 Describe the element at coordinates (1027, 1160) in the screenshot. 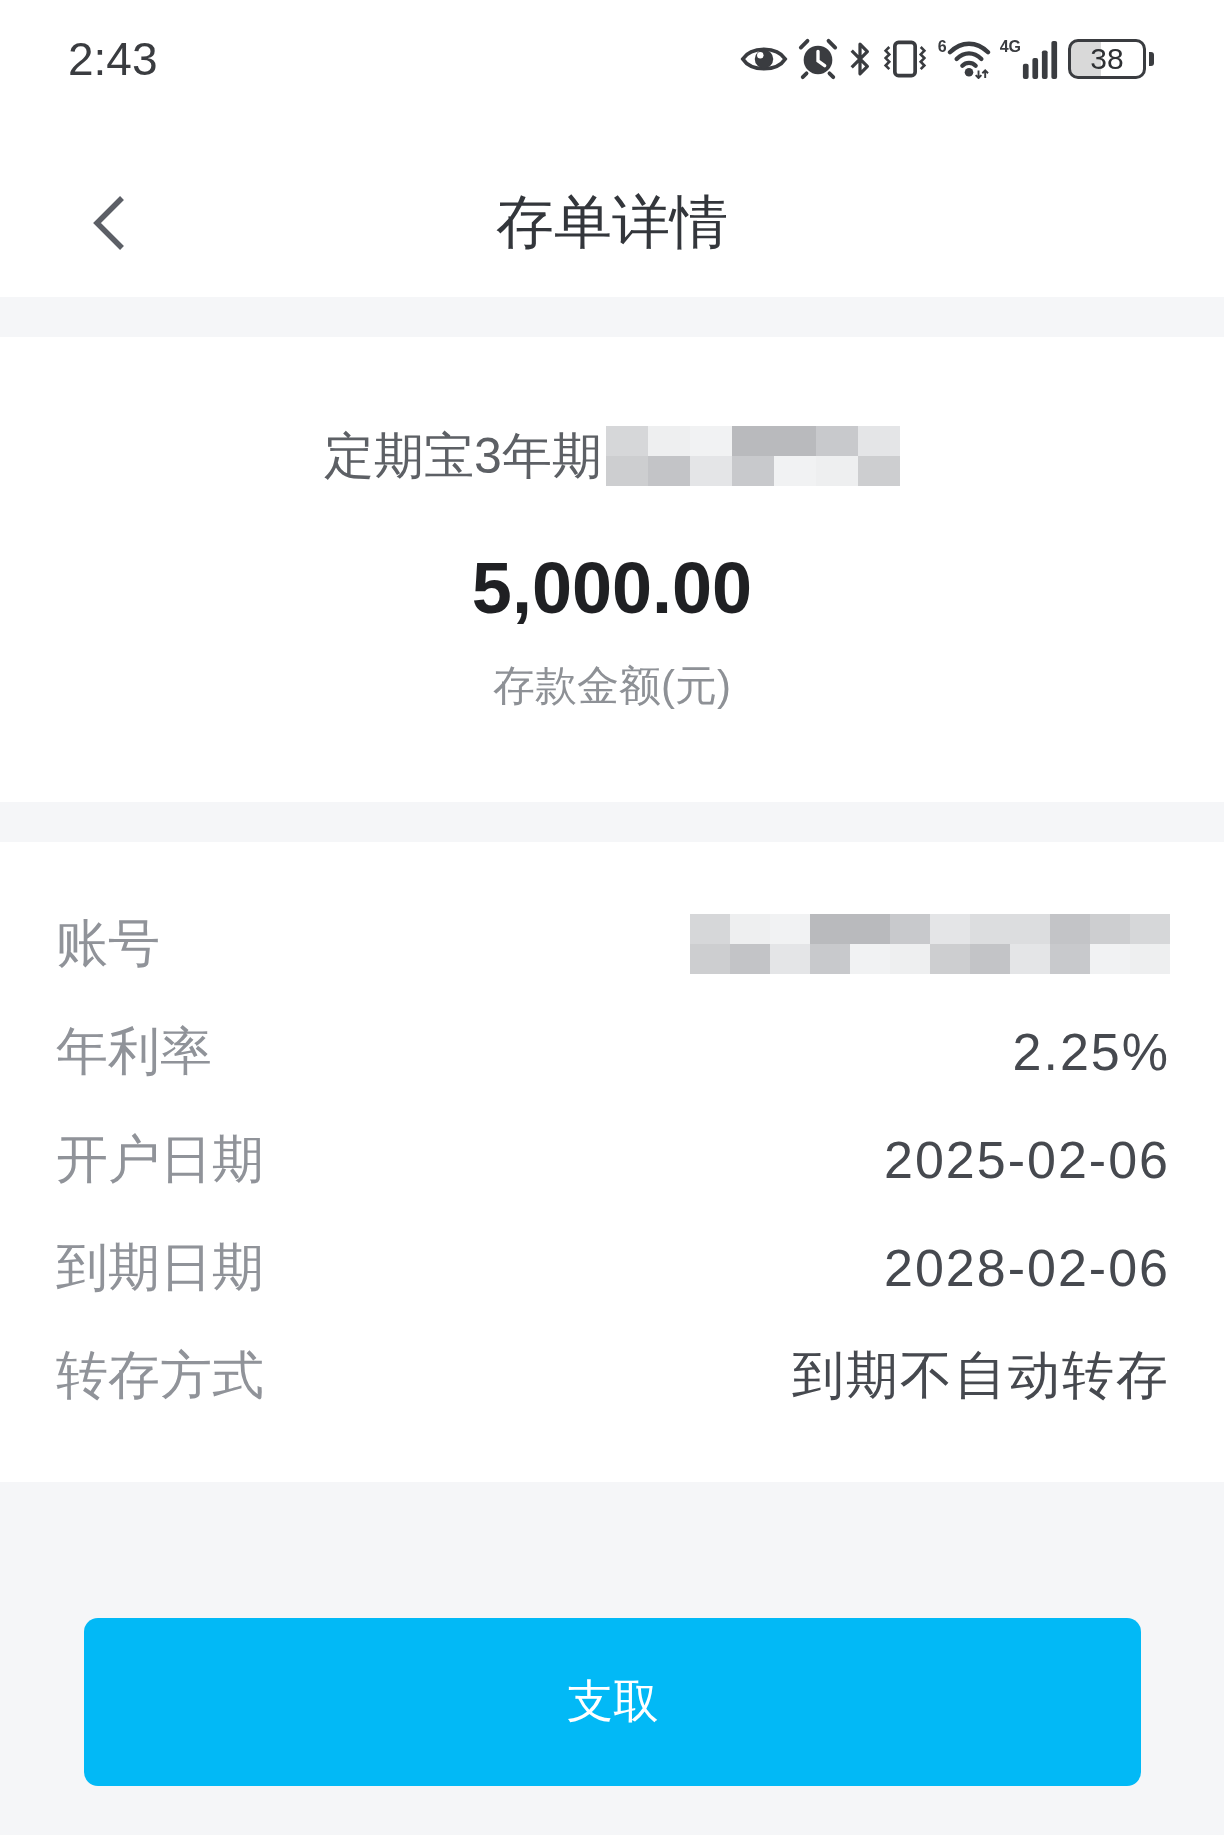

I see `detail-value: 2025-02-06` at that location.